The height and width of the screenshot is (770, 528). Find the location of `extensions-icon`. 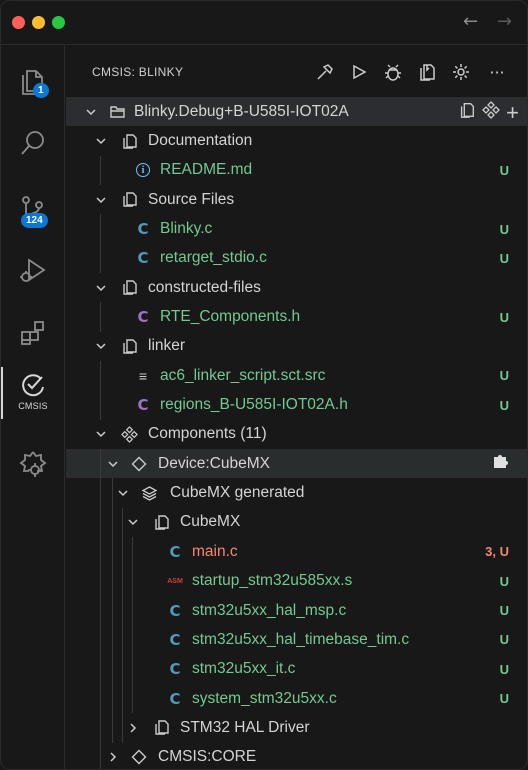

extensions-icon is located at coordinates (32, 333).